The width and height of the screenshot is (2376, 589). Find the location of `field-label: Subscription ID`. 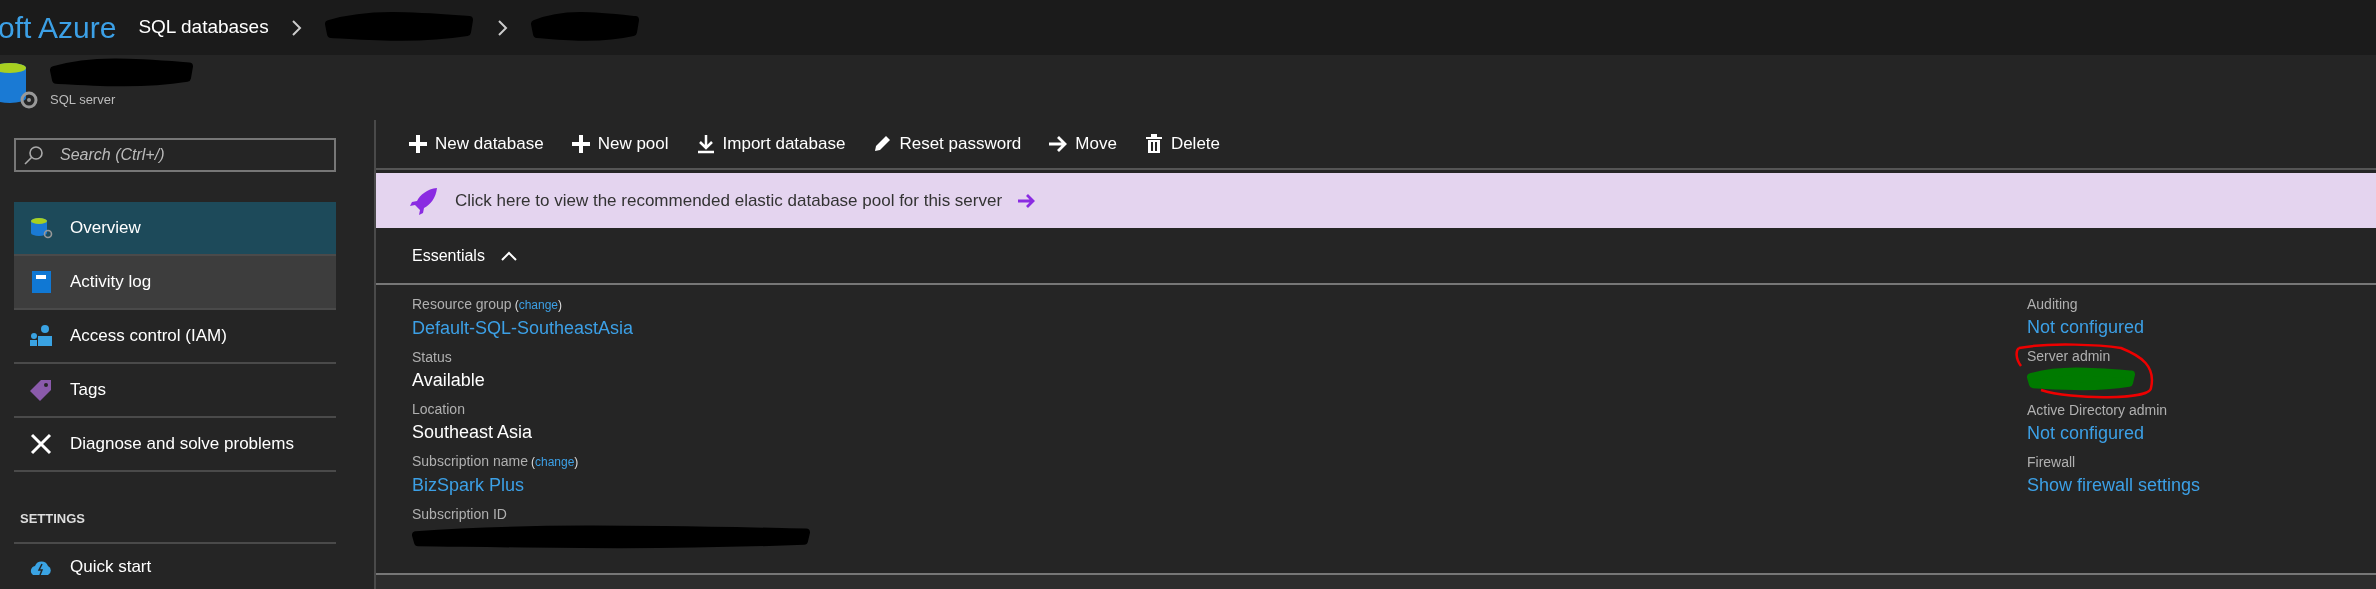

field-label: Subscription ID is located at coordinates (459, 514).